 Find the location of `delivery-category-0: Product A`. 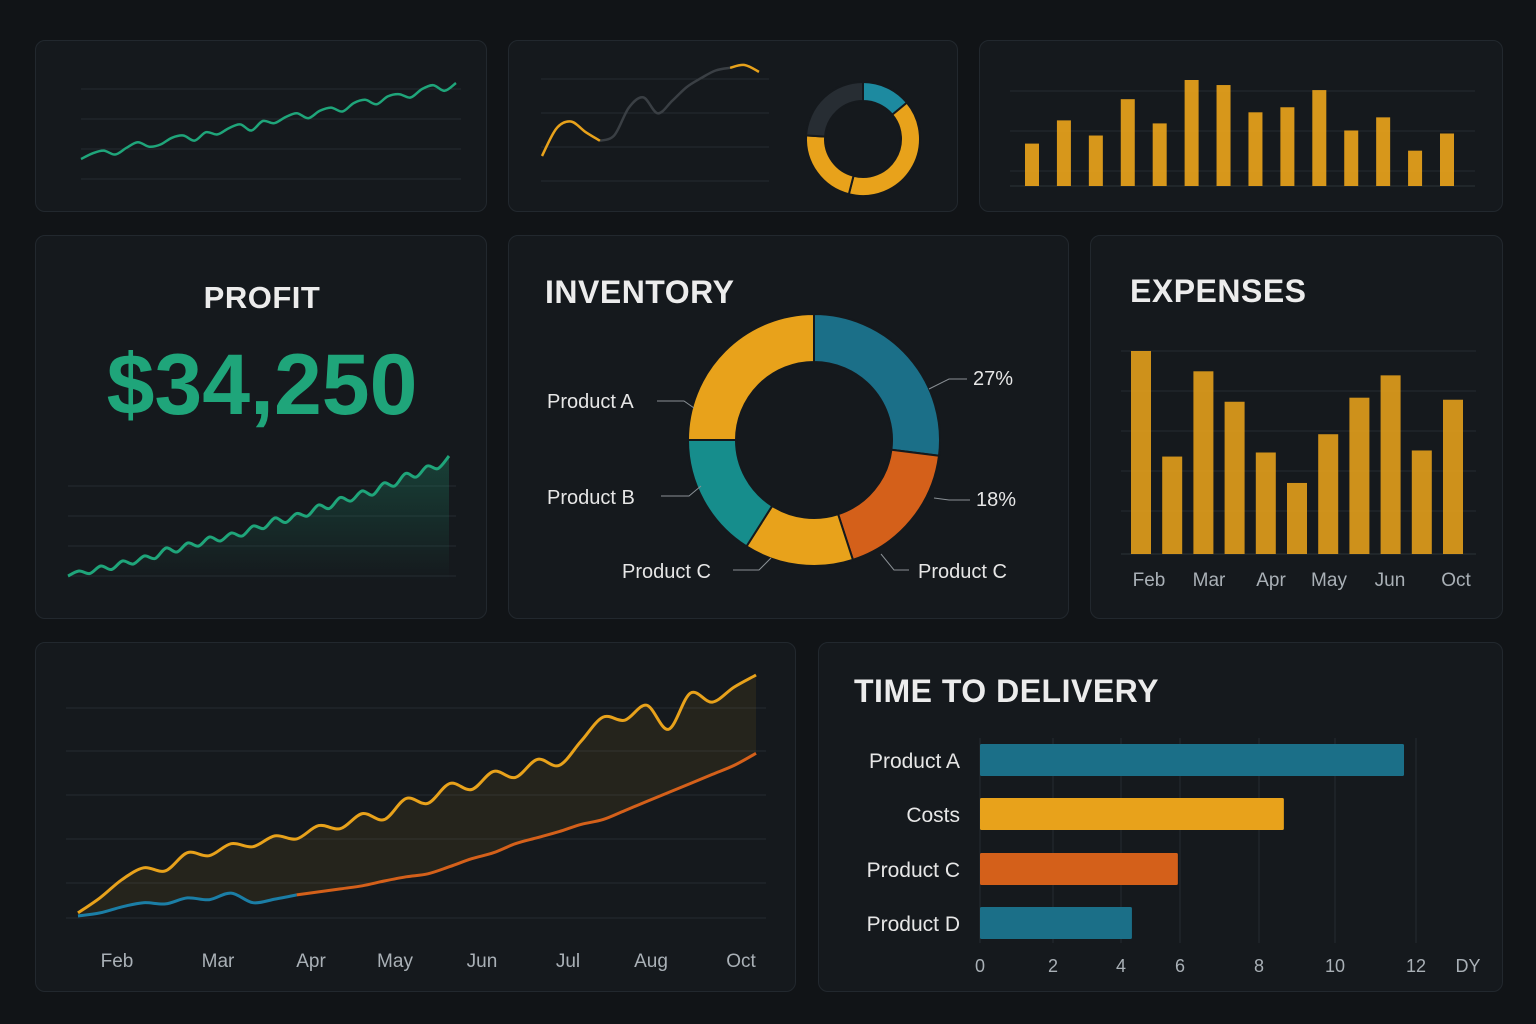

delivery-category-0: Product A is located at coordinates (914, 761).